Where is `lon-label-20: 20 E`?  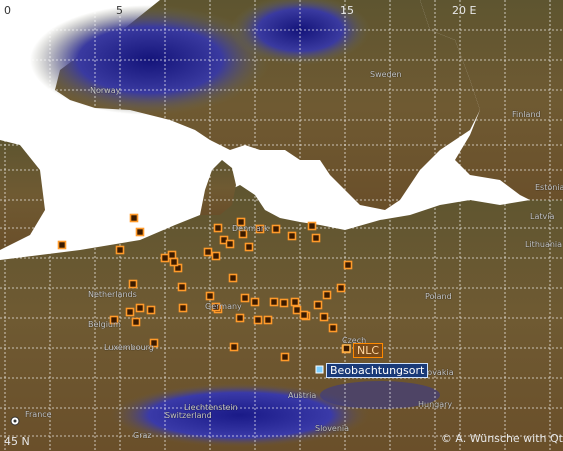 lon-label-20: 20 E is located at coordinates (464, 10).